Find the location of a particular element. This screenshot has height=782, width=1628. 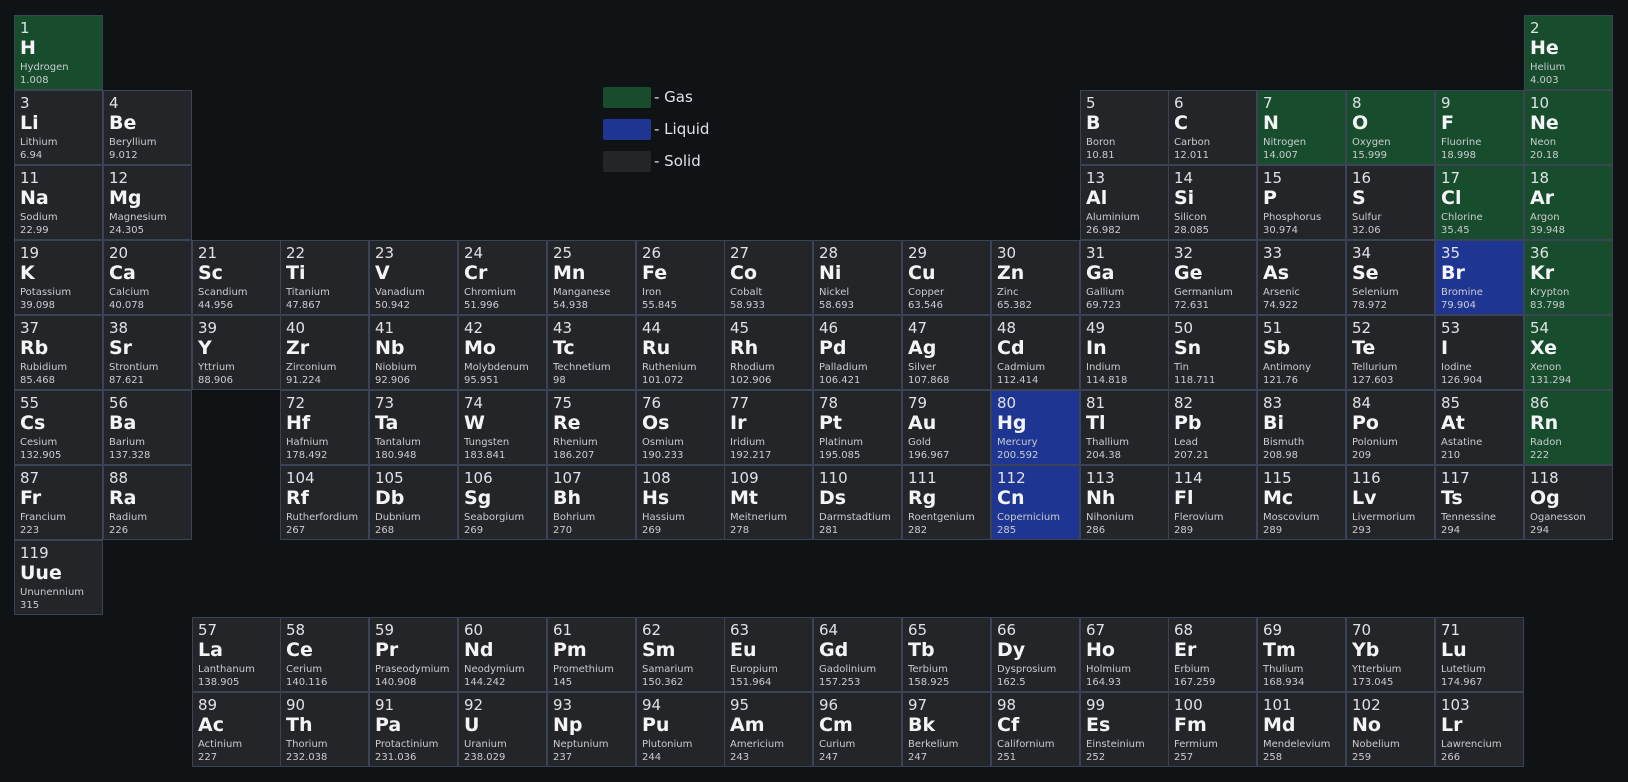

element-cell-cr: 24 Cr Chromium 51.996 is located at coordinates (502, 277).